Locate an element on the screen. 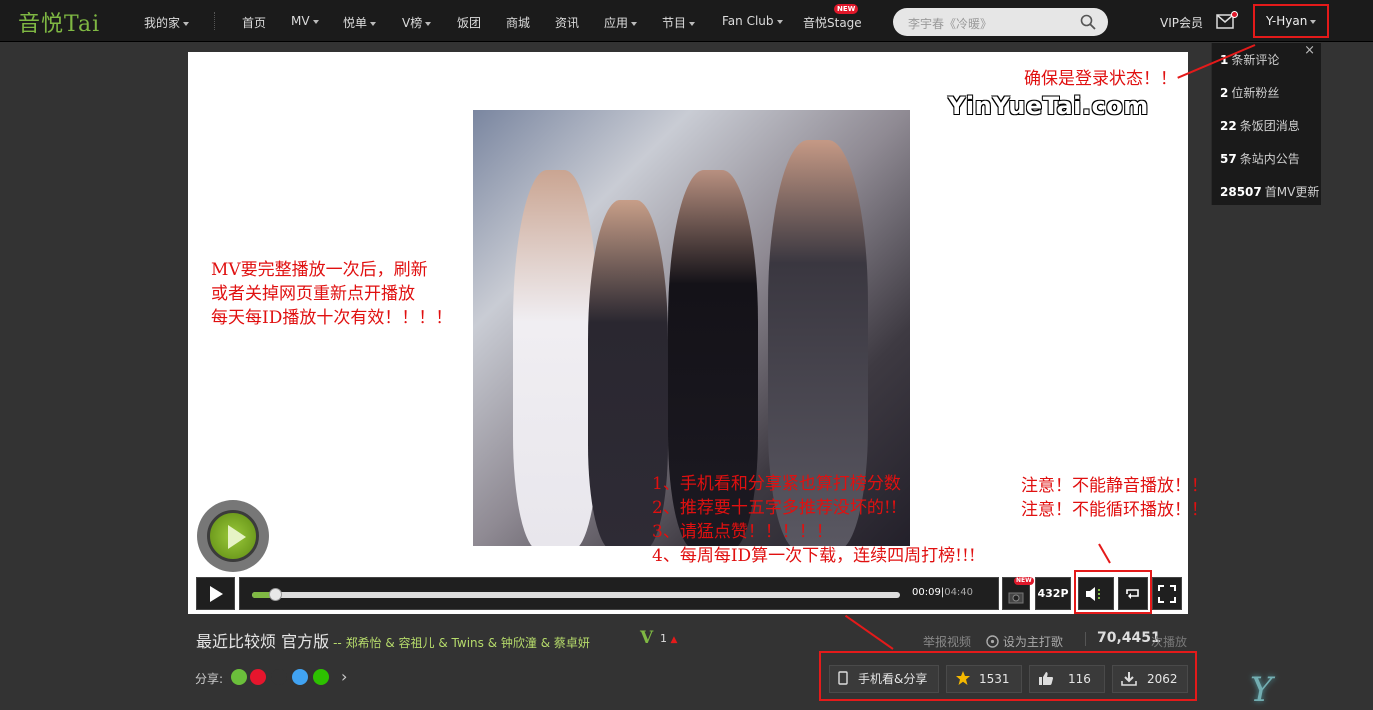 Image resolution: width=1373 pixels, height=710 pixels. notification-item: 1 条新评论 is located at coordinates (1249, 59).